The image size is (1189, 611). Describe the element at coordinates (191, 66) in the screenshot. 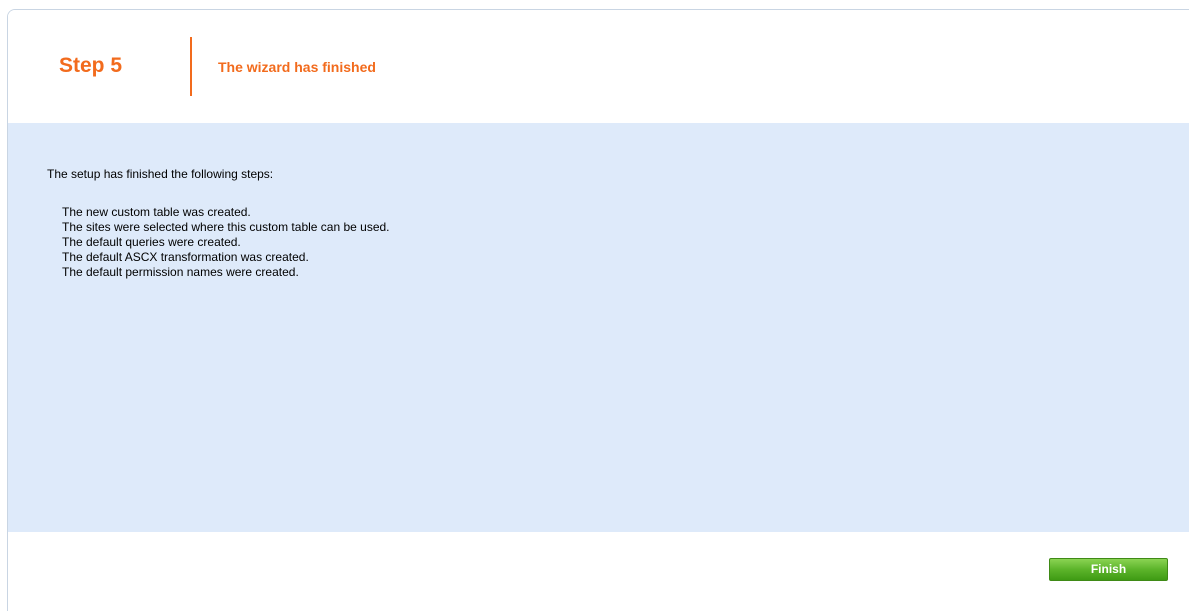

I see `step-divider` at that location.